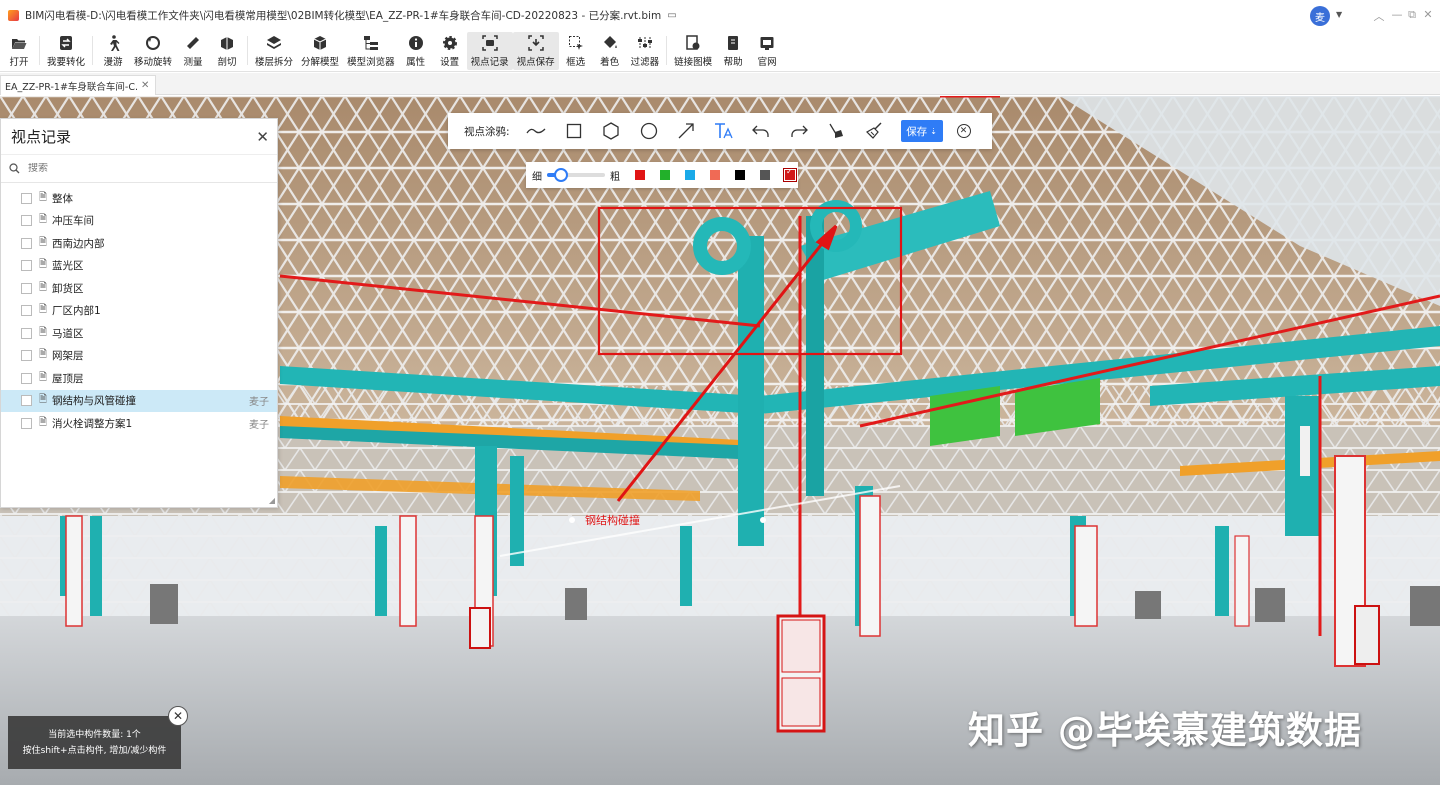 This screenshot has height=785, width=1440. What do you see at coordinates (762, 131) in the screenshot?
I see `undo-icon` at bounding box center [762, 131].